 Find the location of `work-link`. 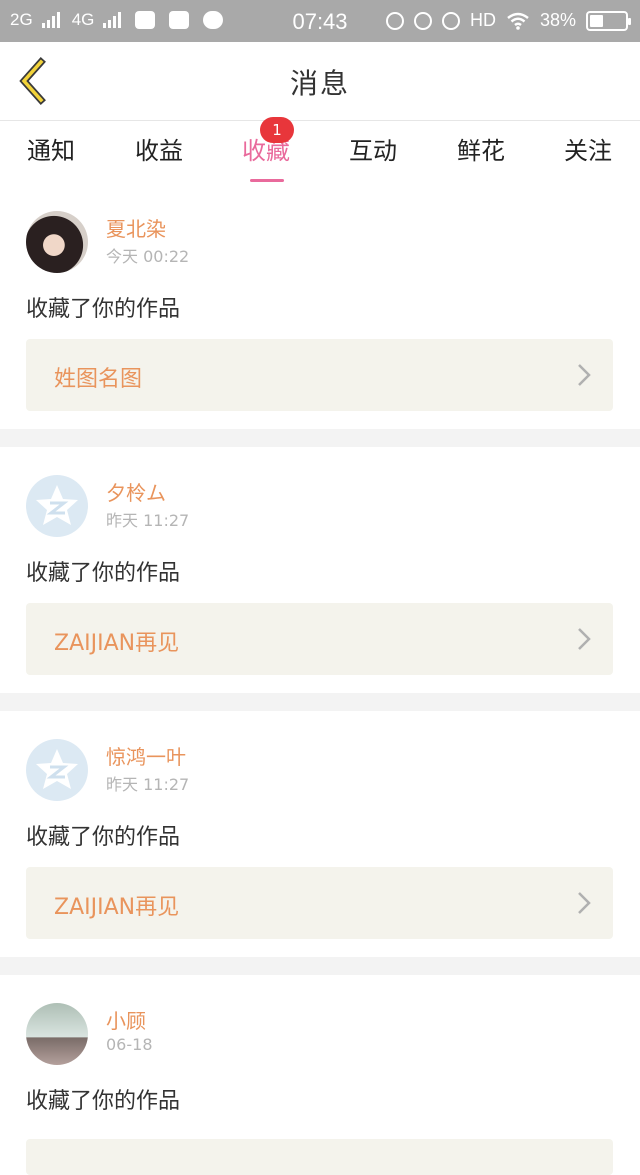

work-link is located at coordinates (319, 1157).